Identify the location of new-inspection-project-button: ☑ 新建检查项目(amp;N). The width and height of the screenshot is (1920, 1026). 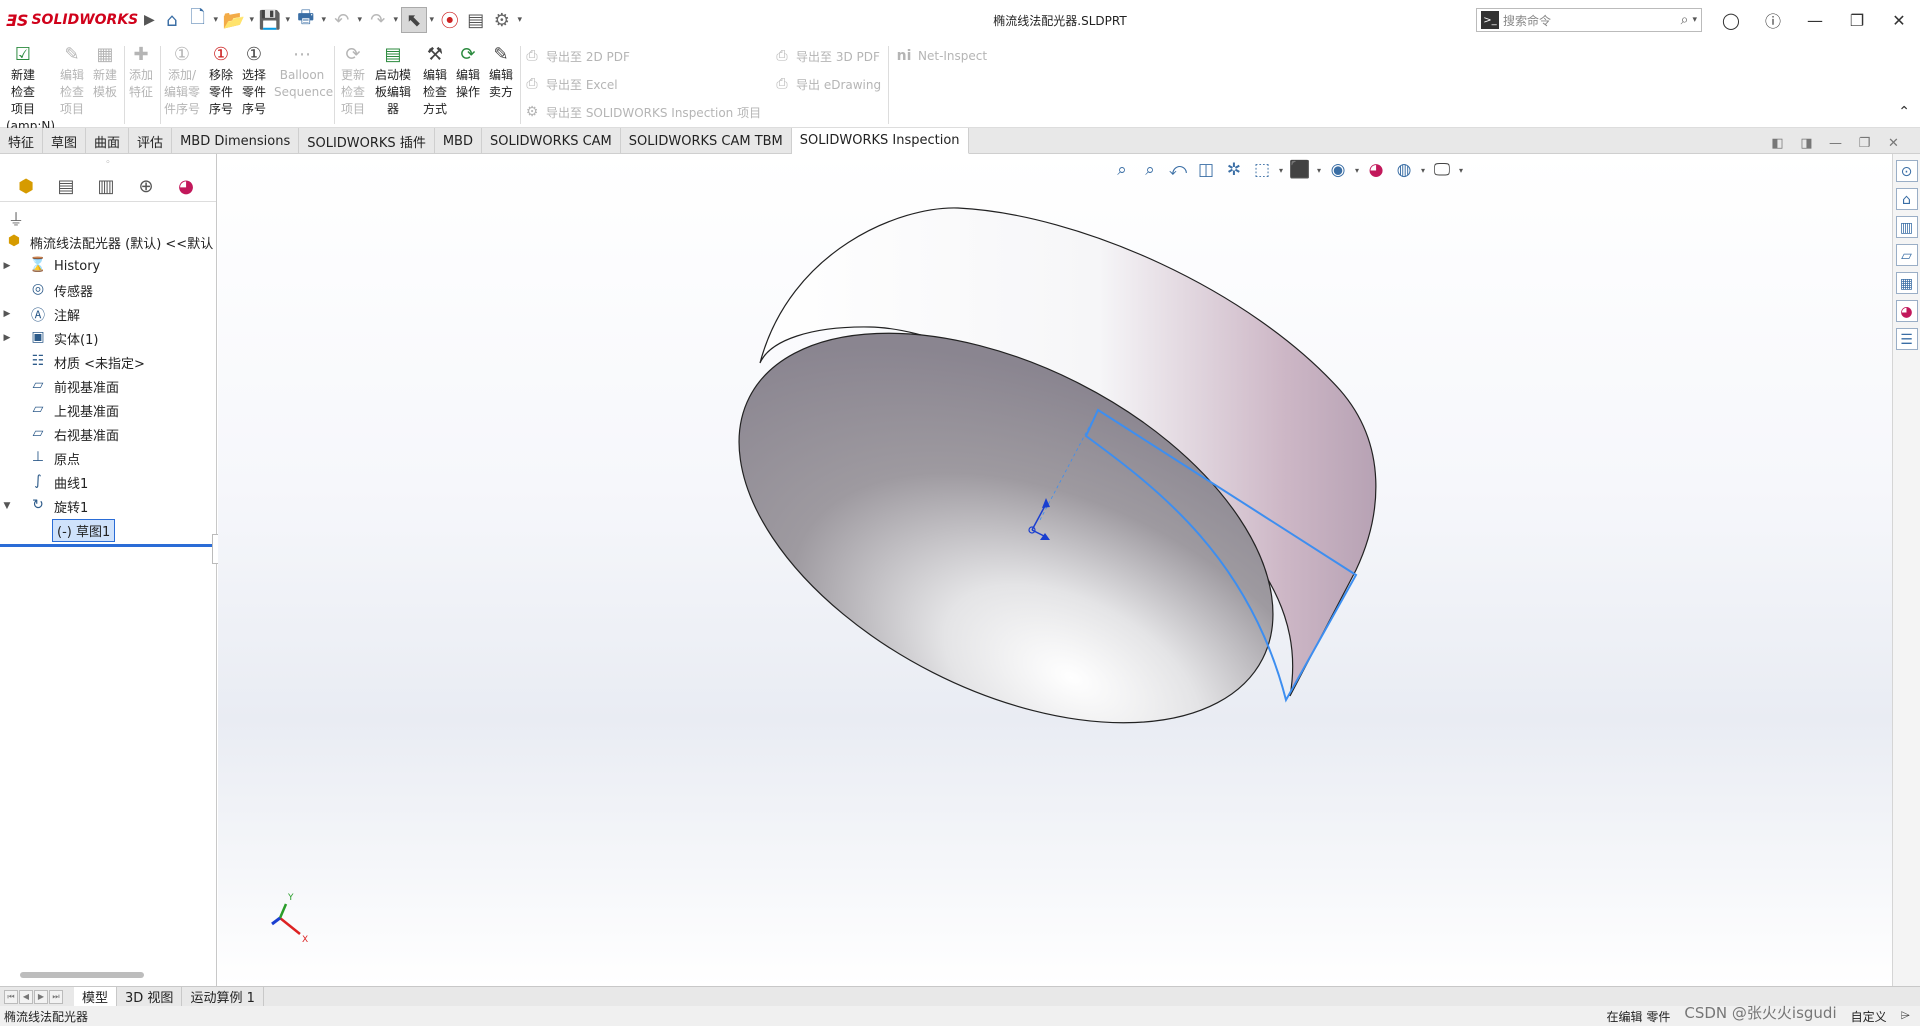
(30, 89).